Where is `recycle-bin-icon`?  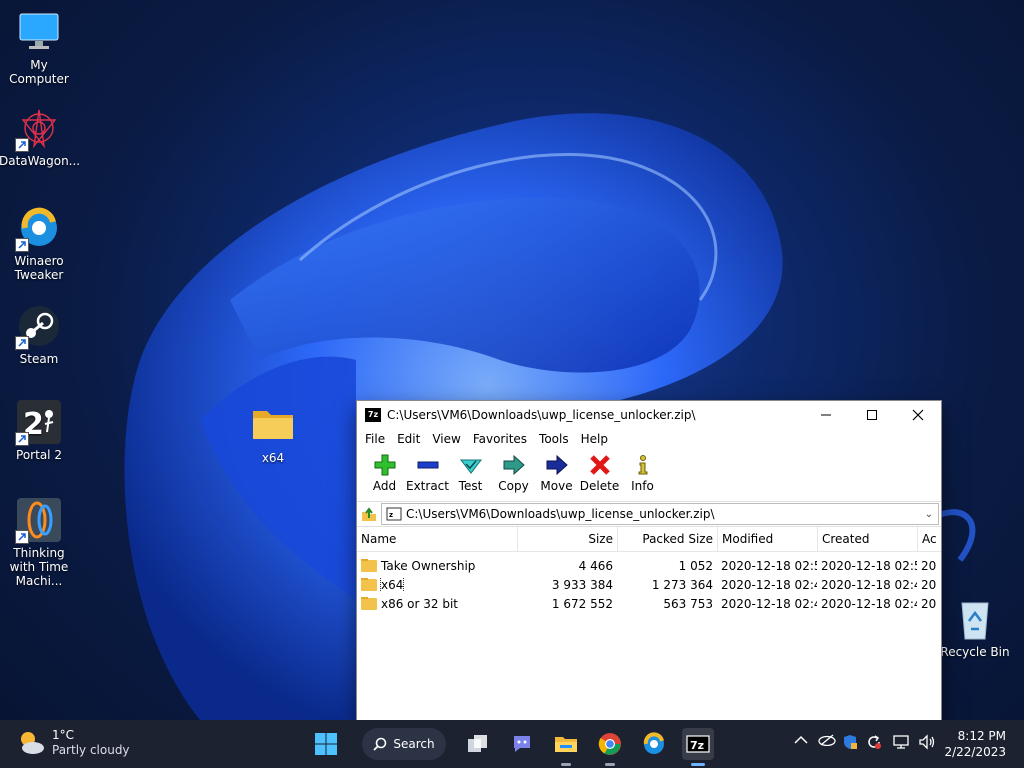
recycle-bin-icon is located at coordinates (975, 619).